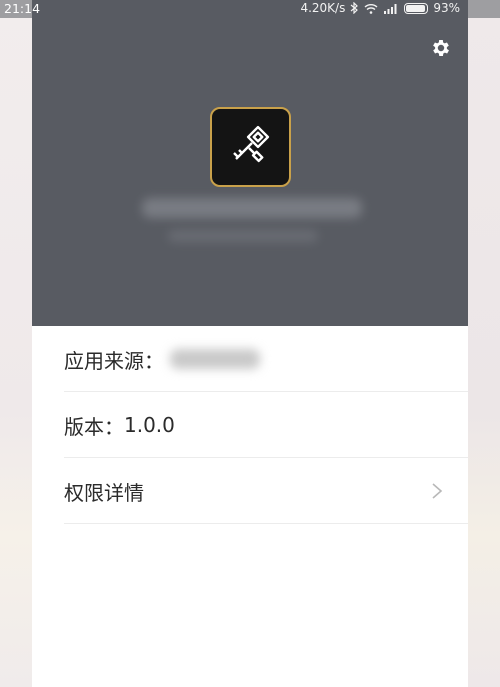 The image size is (500, 687). What do you see at coordinates (16, 343) in the screenshot?
I see `background-left` at bounding box center [16, 343].